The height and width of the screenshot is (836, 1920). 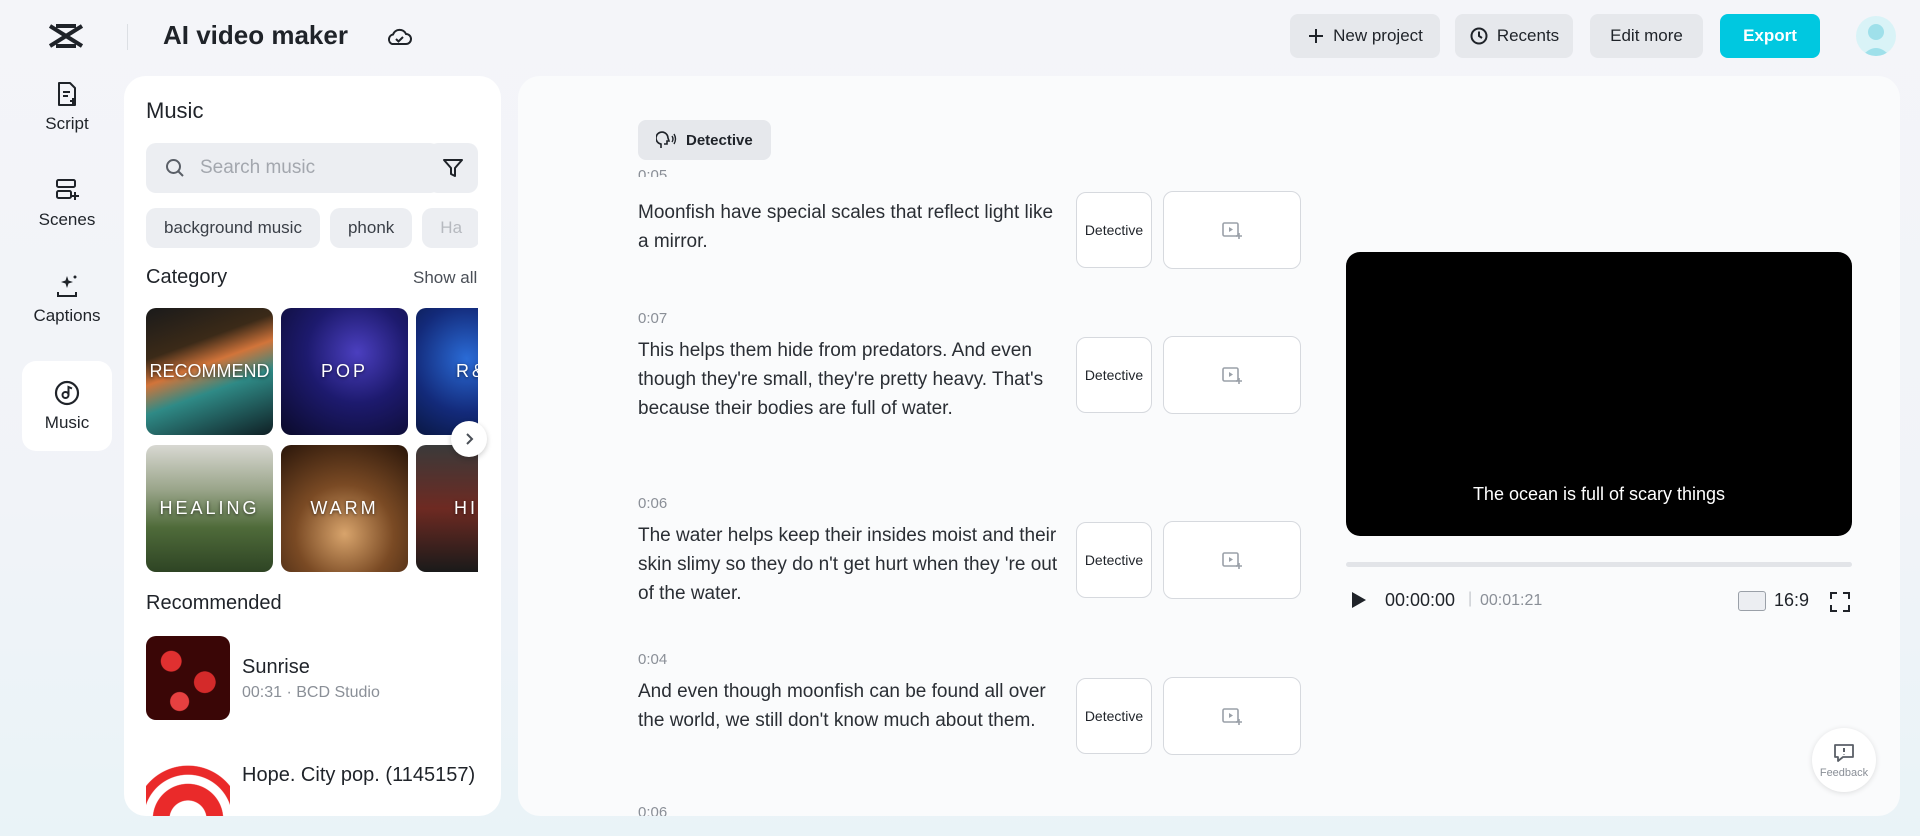 What do you see at coordinates (1791, 600) in the screenshot?
I see `aspect-ratio-label: 16:9` at bounding box center [1791, 600].